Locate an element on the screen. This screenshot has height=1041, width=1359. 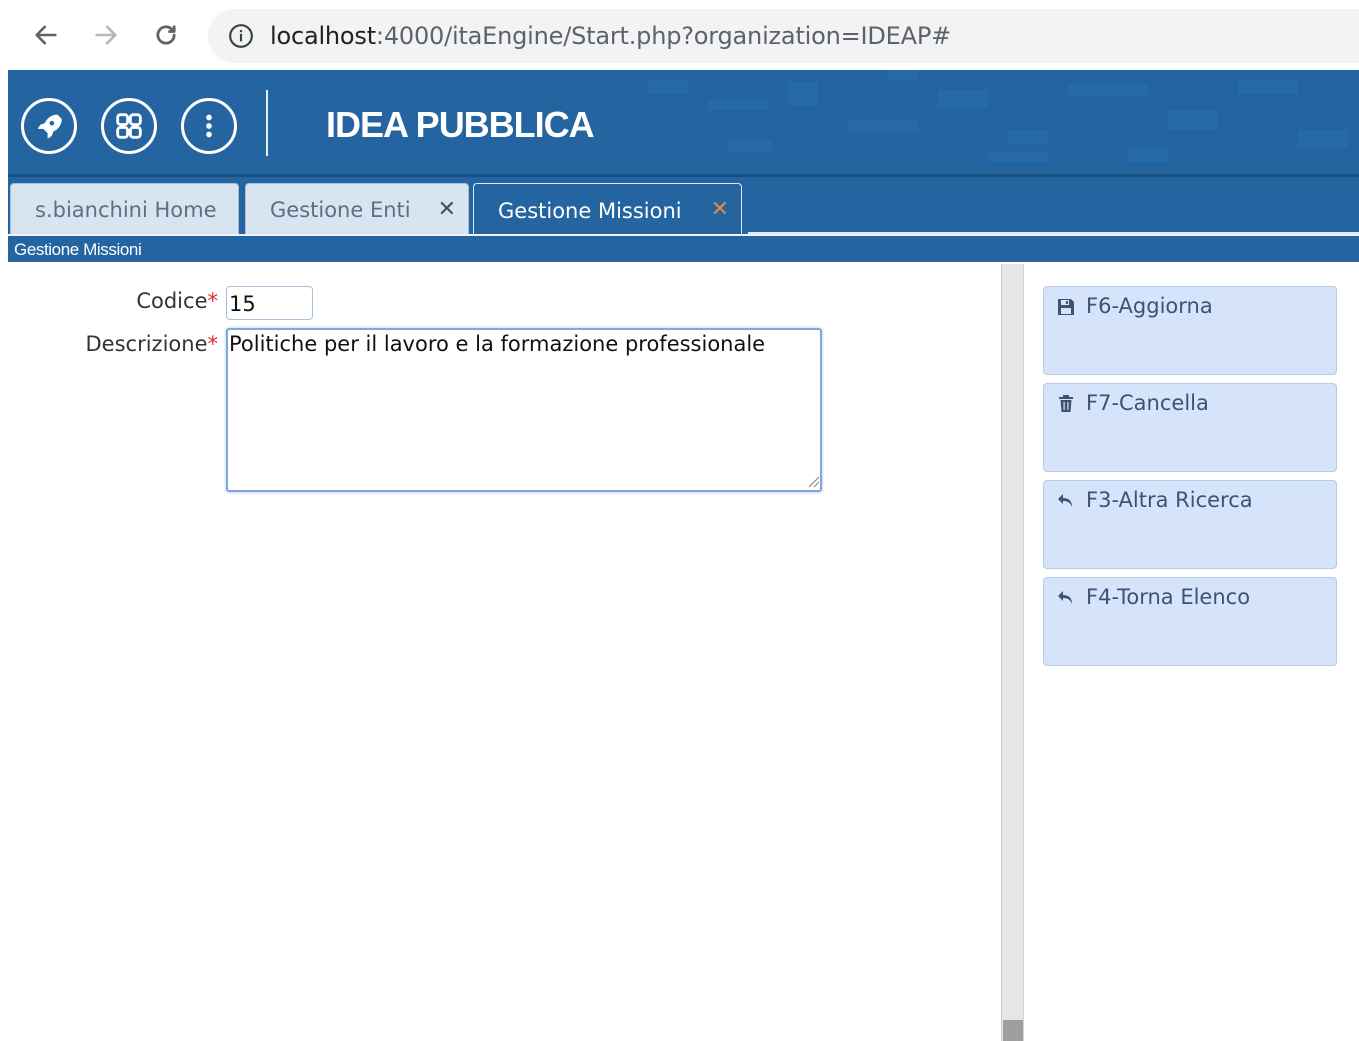
torna-elenco-button: F4-Torna Elenco is located at coordinates (1190, 621).